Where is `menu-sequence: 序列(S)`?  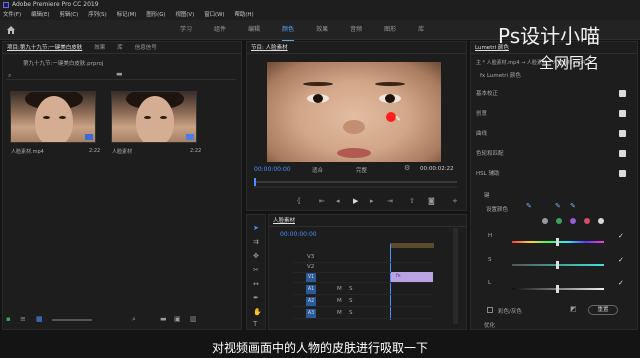 menu-sequence: 序列(S) is located at coordinates (97, 15).